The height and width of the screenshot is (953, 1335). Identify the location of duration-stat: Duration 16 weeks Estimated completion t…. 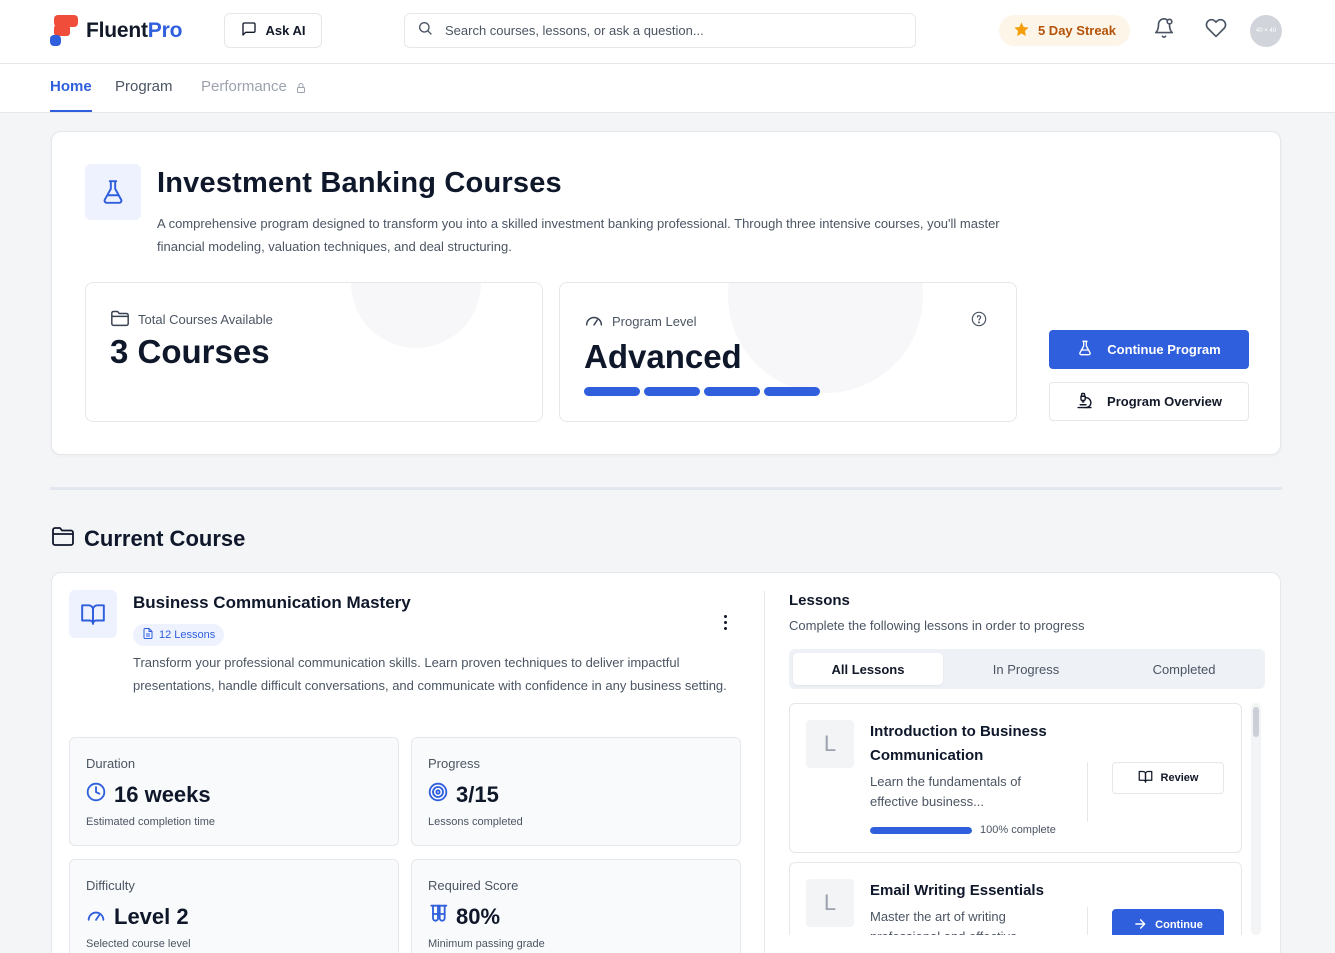
(234, 791).